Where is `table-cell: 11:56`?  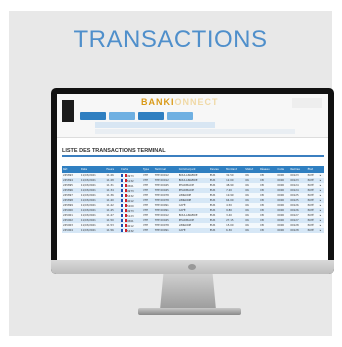
table-cell: 11:56 is located at coordinates (113, 230).